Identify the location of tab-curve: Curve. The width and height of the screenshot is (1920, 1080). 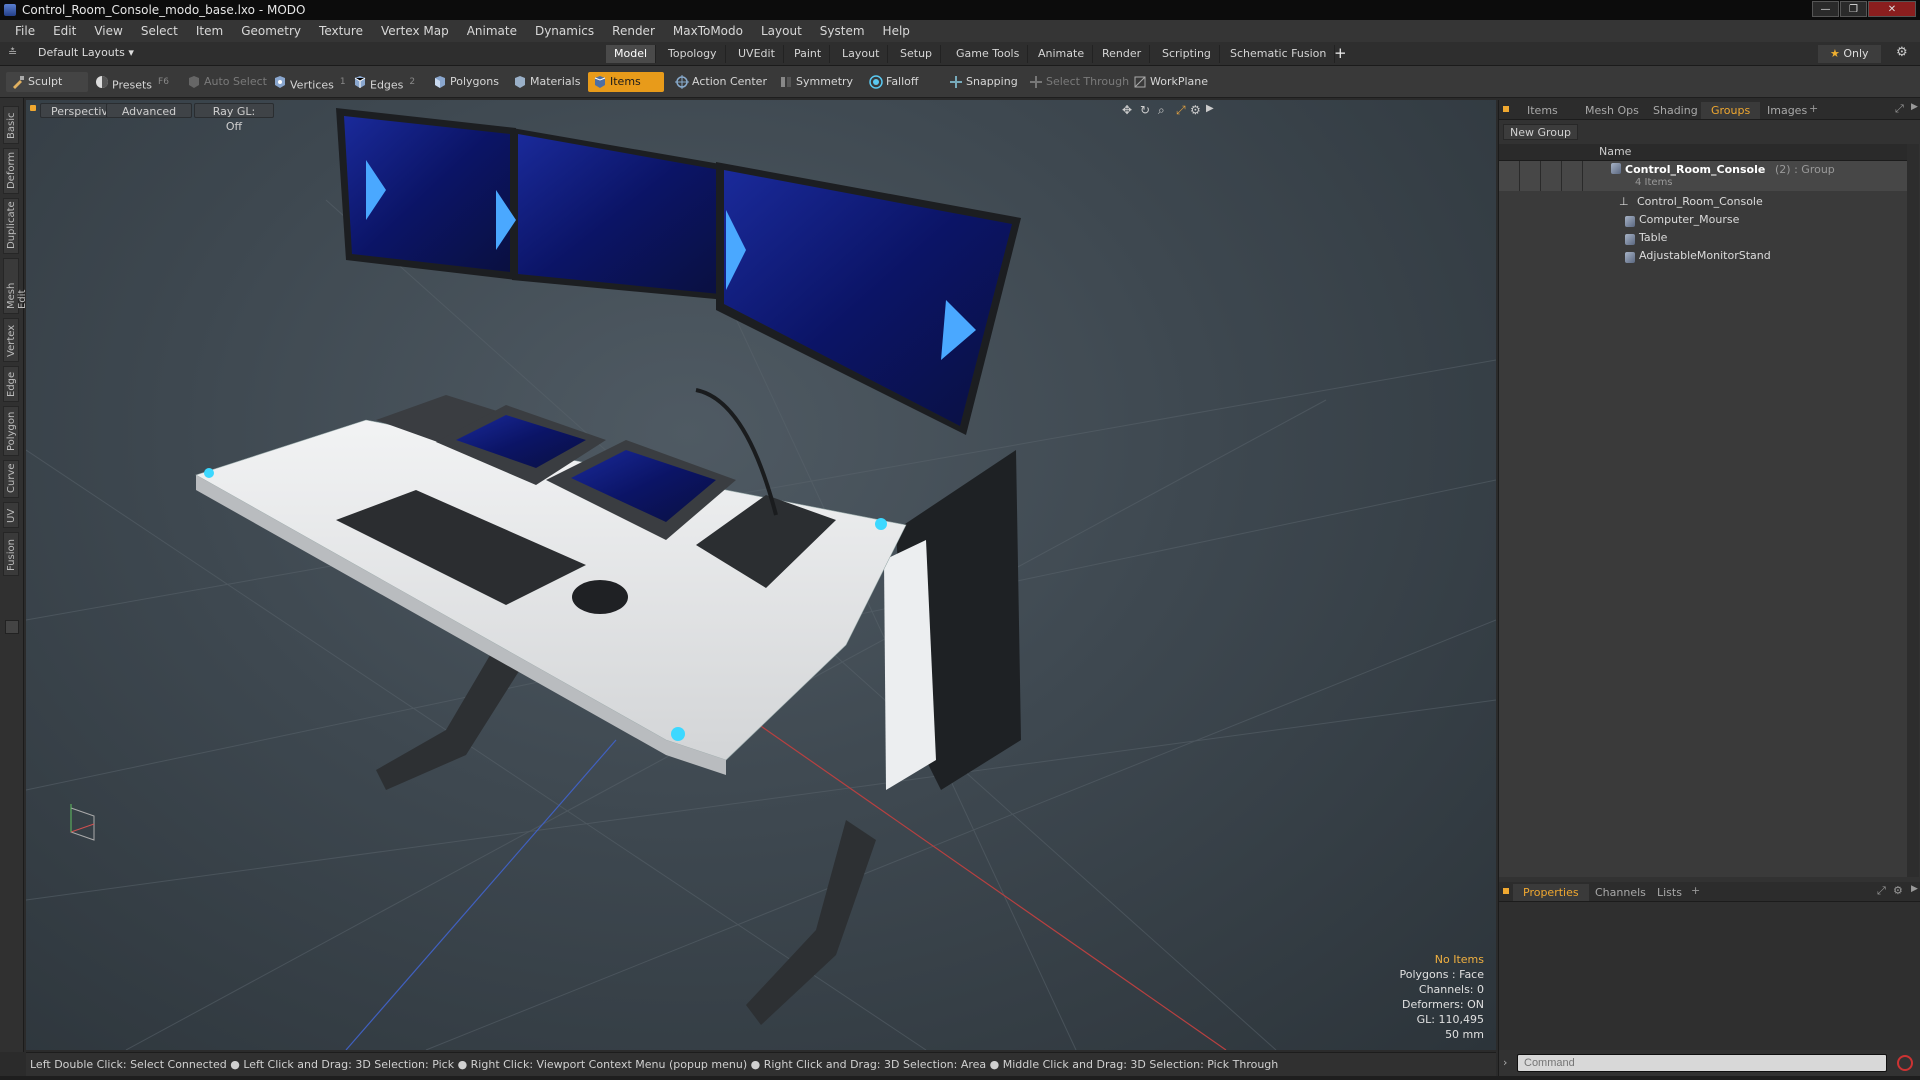
(11, 479).